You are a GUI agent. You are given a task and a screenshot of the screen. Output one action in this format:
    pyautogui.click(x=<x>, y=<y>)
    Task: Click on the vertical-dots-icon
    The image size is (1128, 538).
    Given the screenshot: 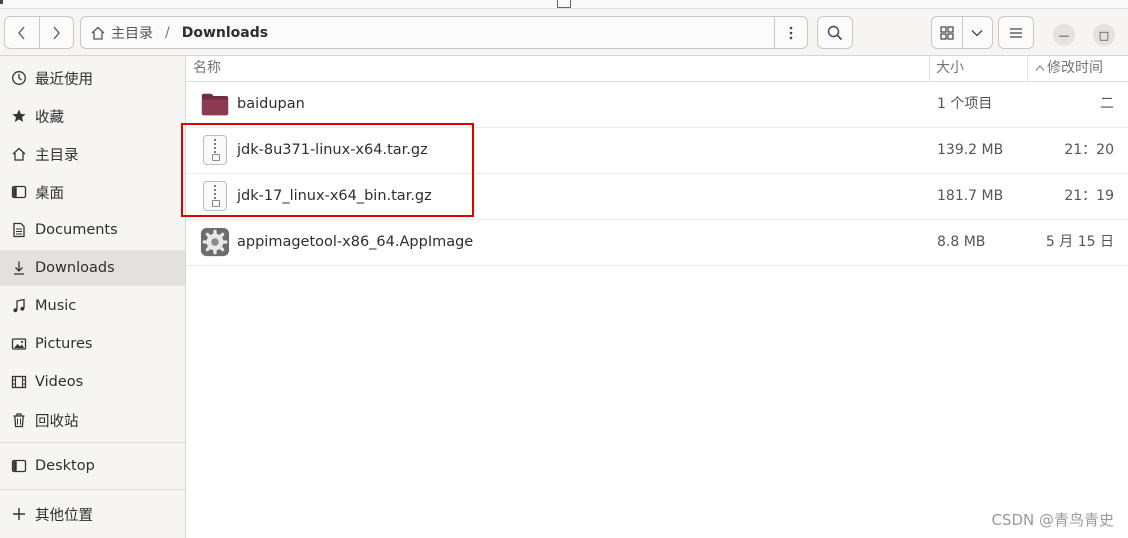 What is the action you would take?
    pyautogui.click(x=791, y=32)
    